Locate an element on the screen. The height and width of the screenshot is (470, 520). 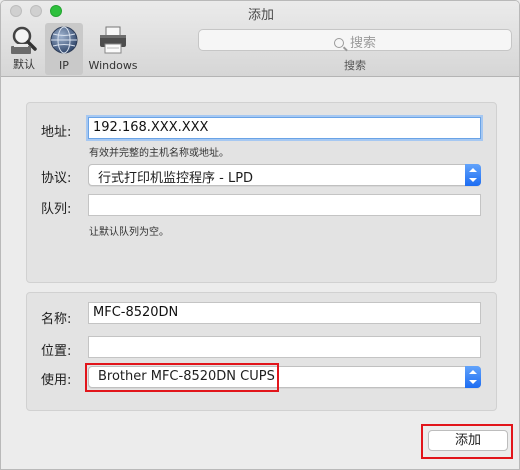
toolbar-ip-button: IP is located at coordinates (64, 49).